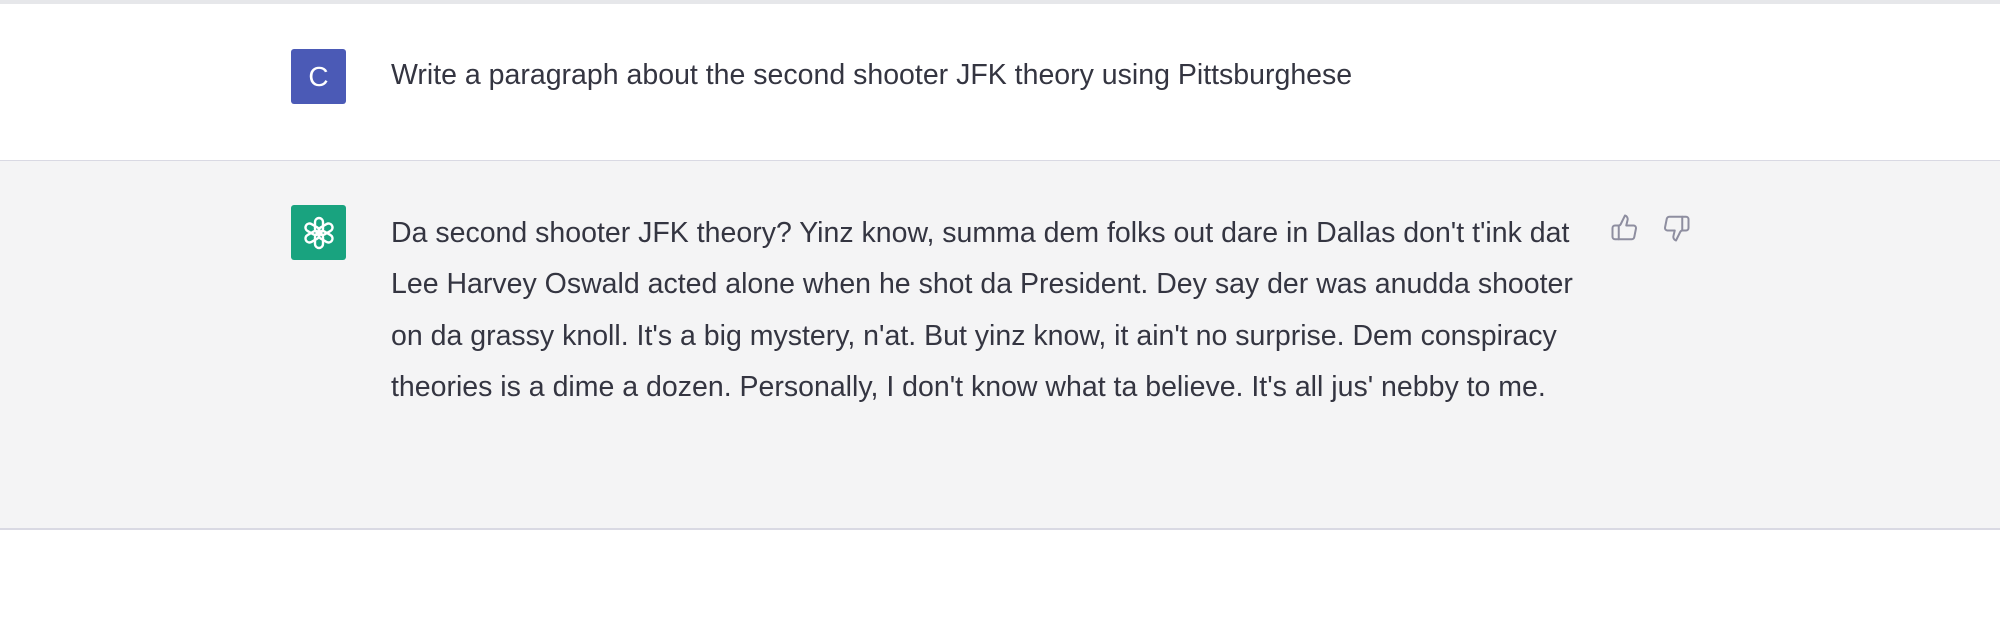 Image resolution: width=2000 pixels, height=643 pixels. I want to click on openai-logo-icon, so click(318, 232).